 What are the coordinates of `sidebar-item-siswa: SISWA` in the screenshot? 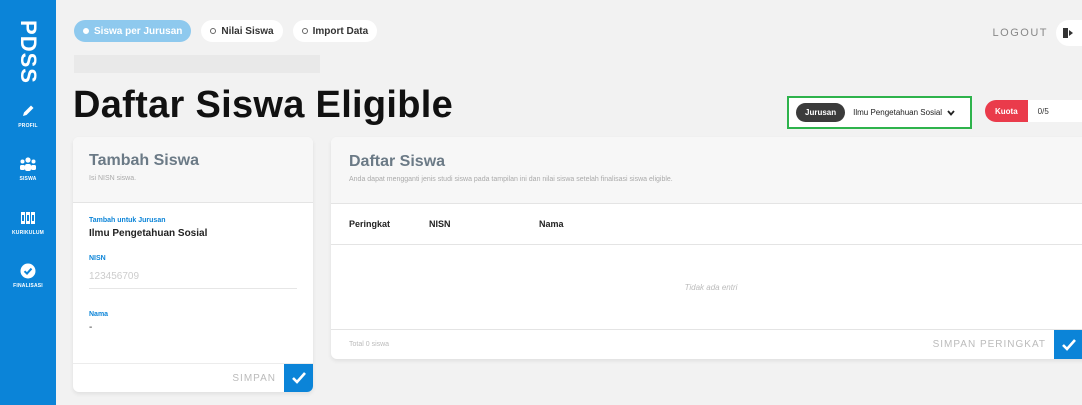 It's located at (28, 169).